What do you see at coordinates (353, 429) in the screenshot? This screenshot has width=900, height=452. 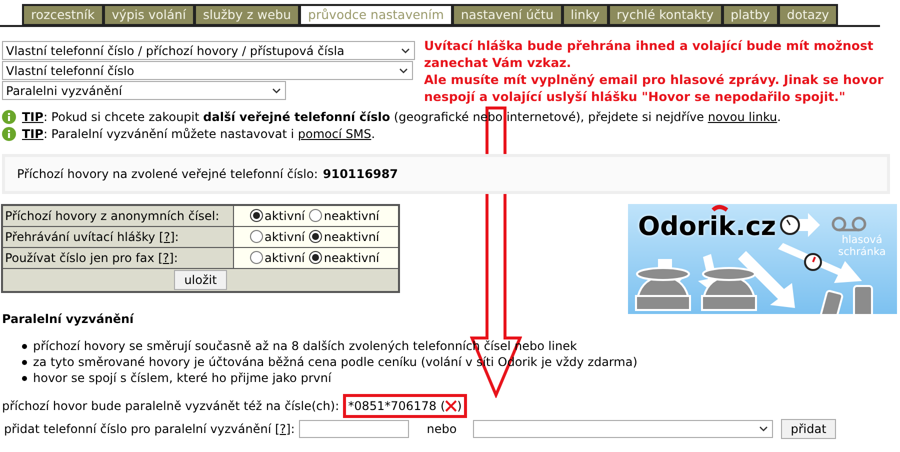 I see `phone-input` at bounding box center [353, 429].